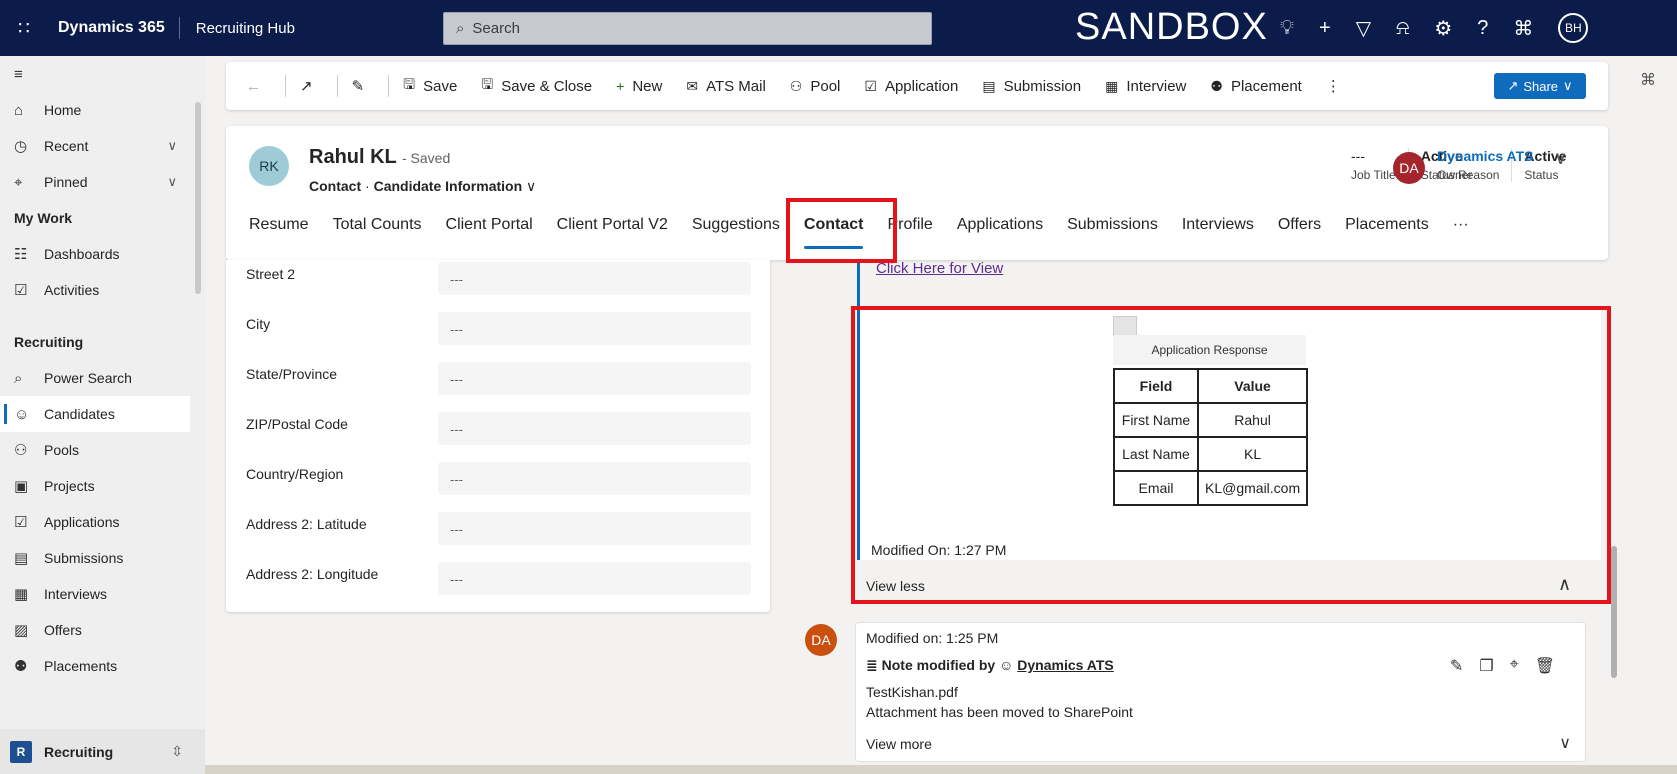  I want to click on nav-item-activities: ☑ Activities, so click(102, 290).